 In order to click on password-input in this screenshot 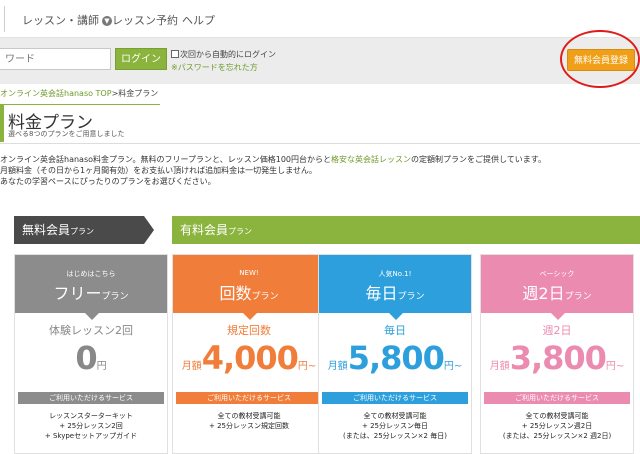, I will do `click(55, 59)`.